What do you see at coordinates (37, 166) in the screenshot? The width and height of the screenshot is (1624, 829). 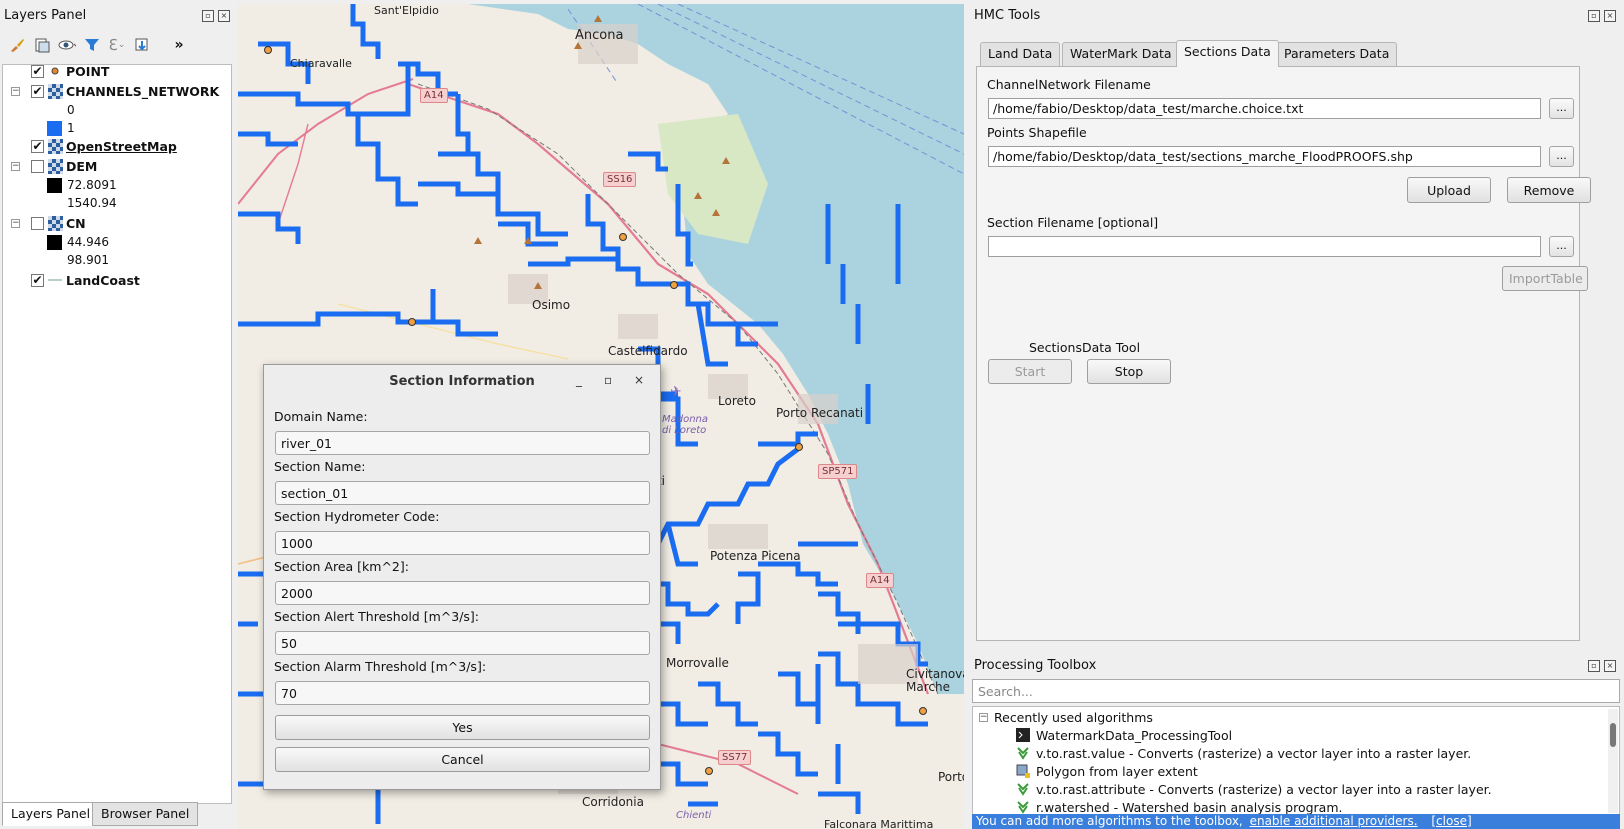 I see `layer-dem-checkbox` at bounding box center [37, 166].